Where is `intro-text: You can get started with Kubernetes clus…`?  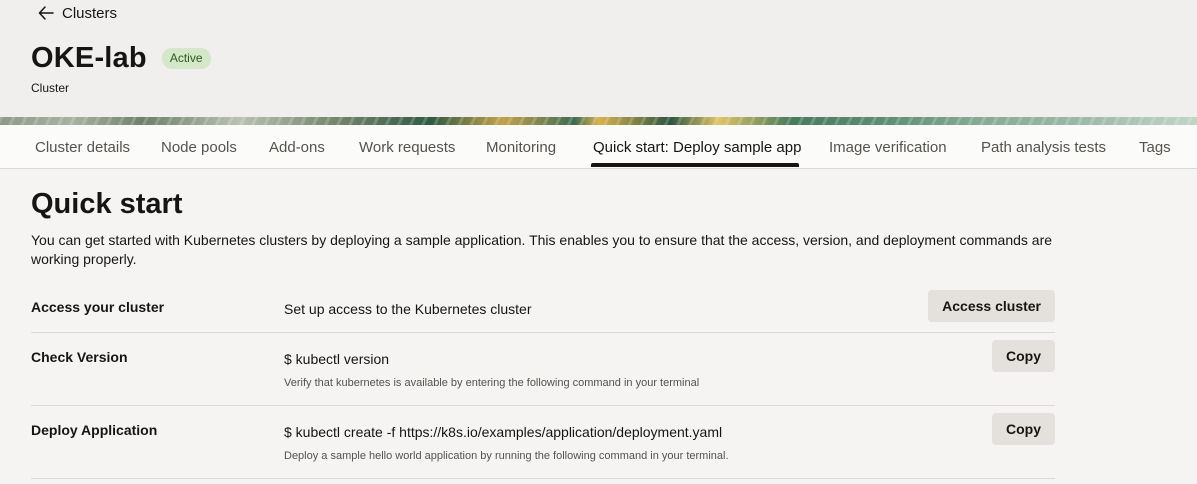
intro-text: You can get started with Kubernetes clus… is located at coordinates (542, 249).